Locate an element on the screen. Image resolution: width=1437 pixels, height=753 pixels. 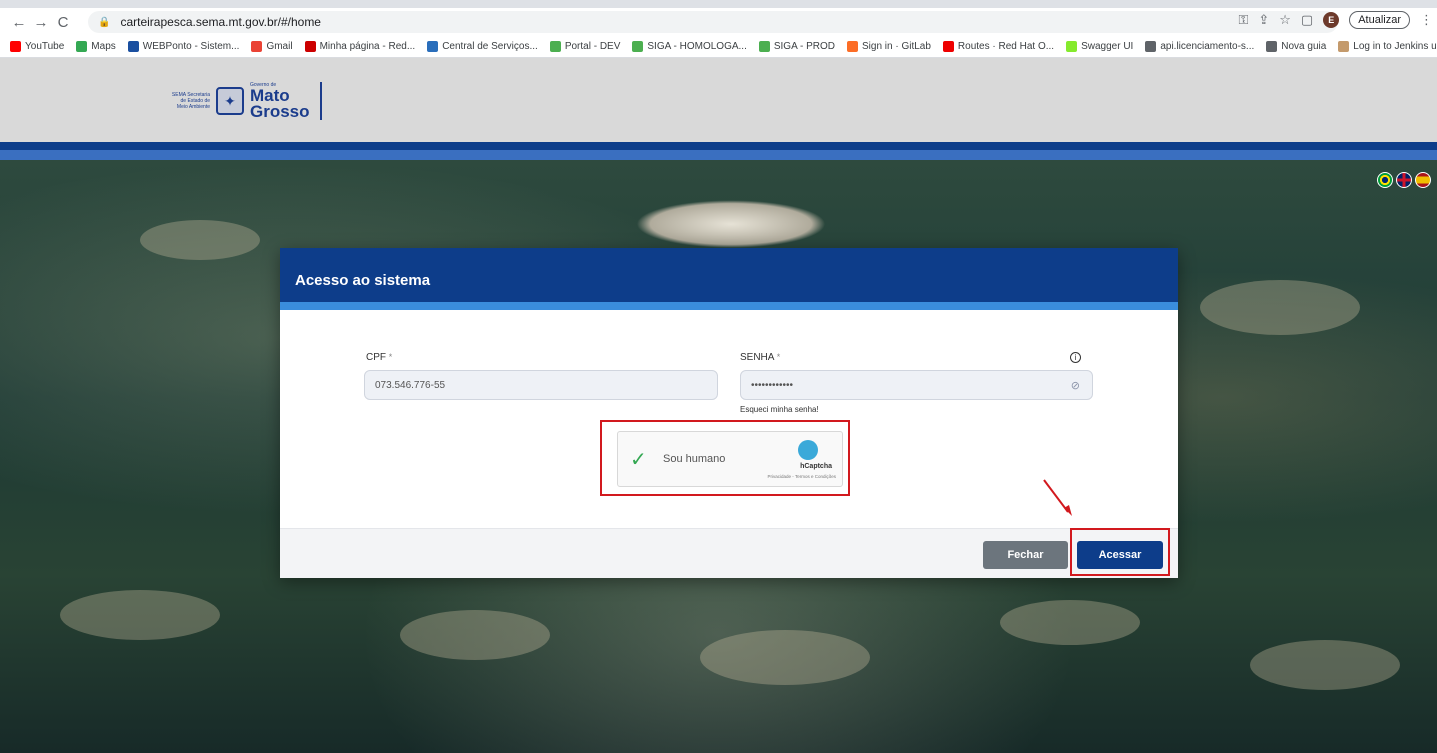
info-icon: i is located at coordinates (1075, 357).